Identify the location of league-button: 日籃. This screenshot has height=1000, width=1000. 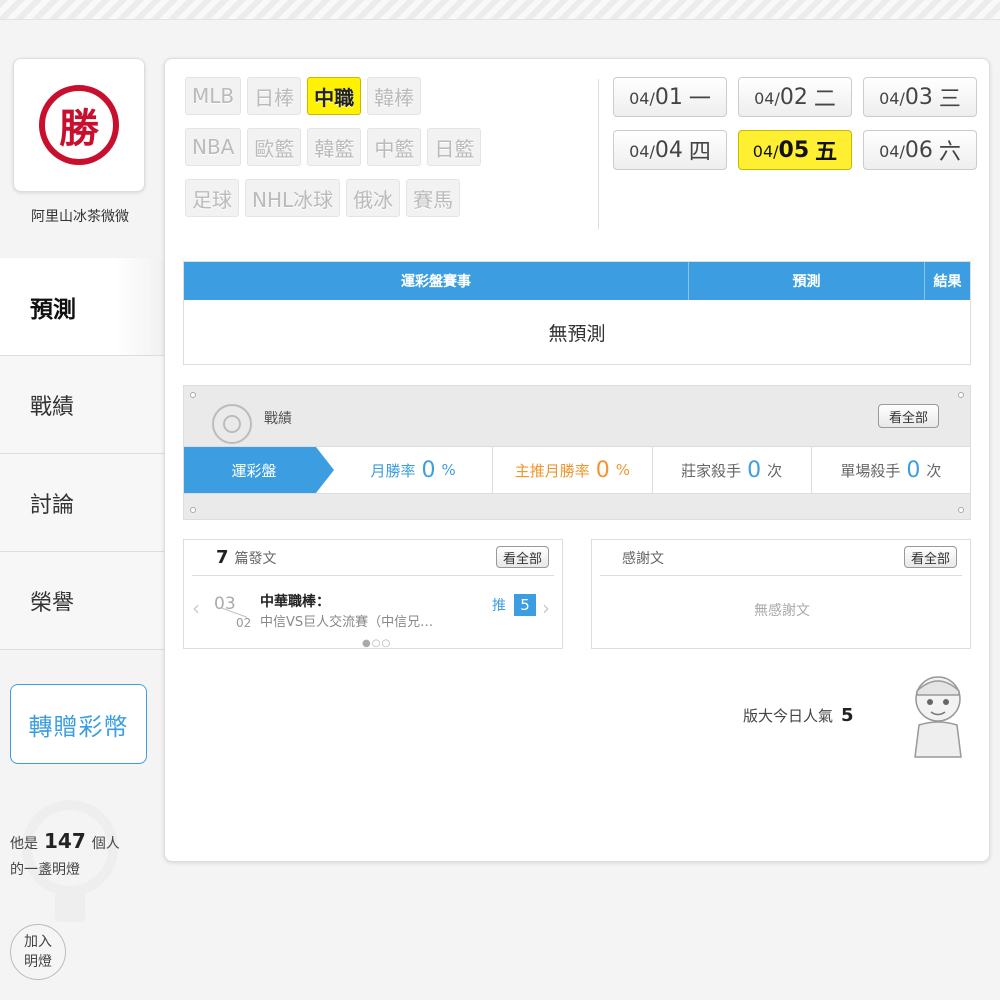
(454, 147).